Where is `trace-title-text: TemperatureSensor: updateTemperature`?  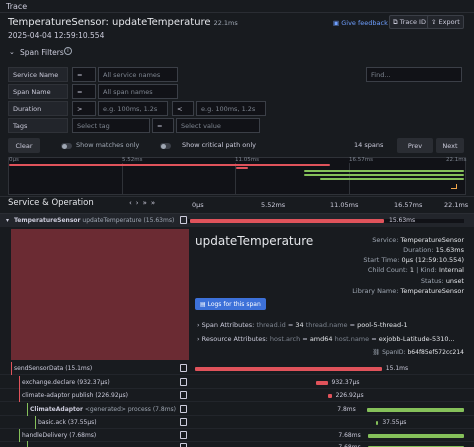
trace-title-text: TemperatureSensor: updateTemperature is located at coordinates (109, 22).